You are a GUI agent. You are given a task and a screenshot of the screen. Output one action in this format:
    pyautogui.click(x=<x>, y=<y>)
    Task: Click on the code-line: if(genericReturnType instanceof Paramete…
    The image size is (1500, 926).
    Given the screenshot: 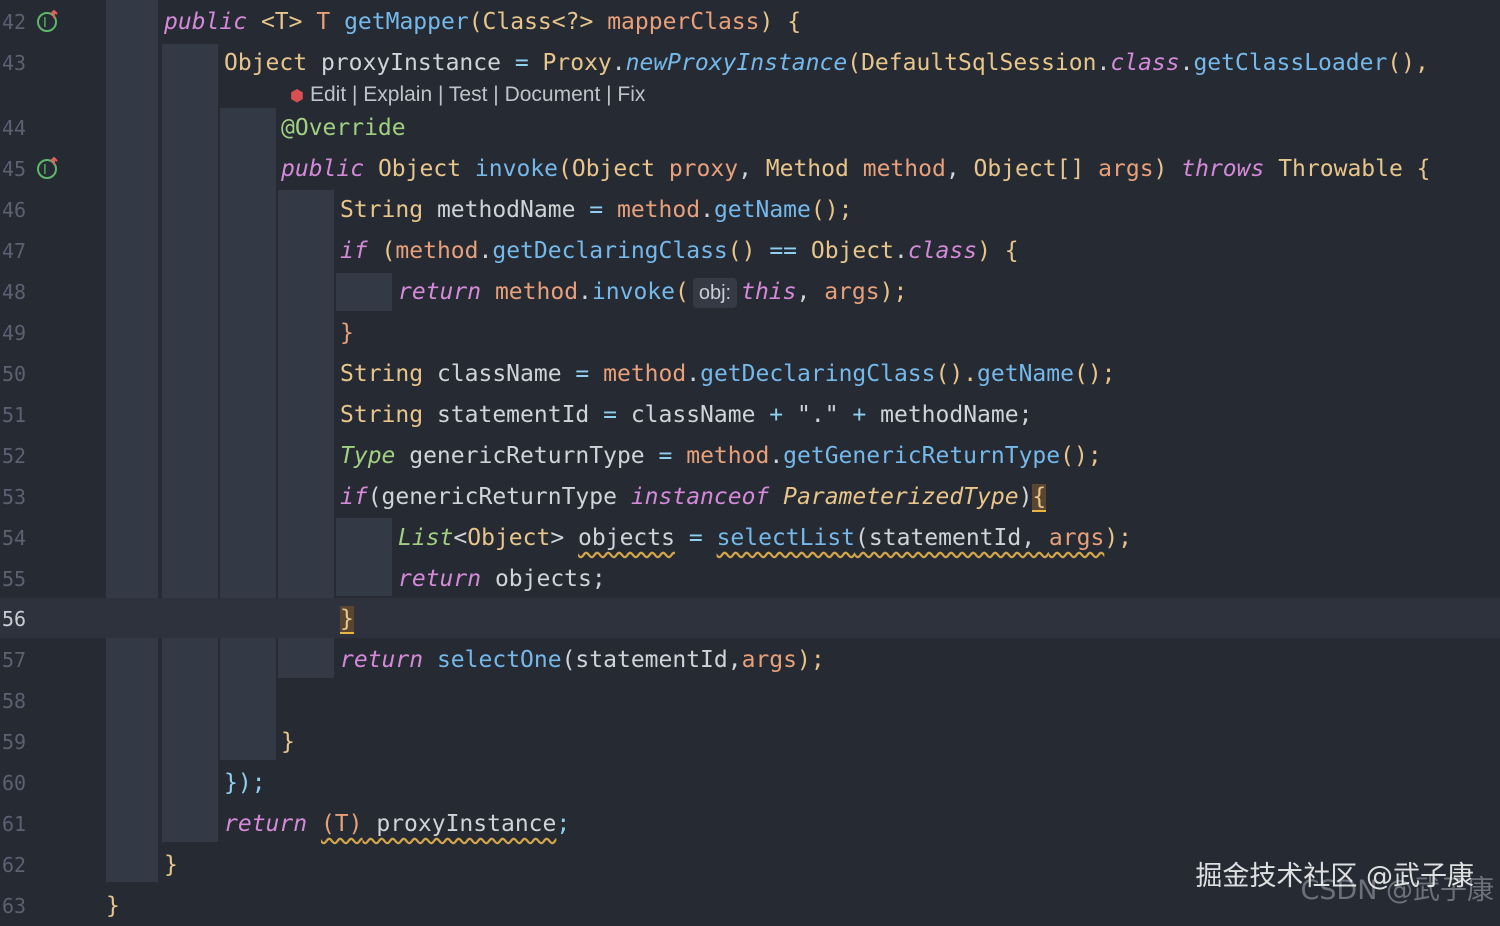 What is the action you would take?
    pyautogui.click(x=750, y=497)
    